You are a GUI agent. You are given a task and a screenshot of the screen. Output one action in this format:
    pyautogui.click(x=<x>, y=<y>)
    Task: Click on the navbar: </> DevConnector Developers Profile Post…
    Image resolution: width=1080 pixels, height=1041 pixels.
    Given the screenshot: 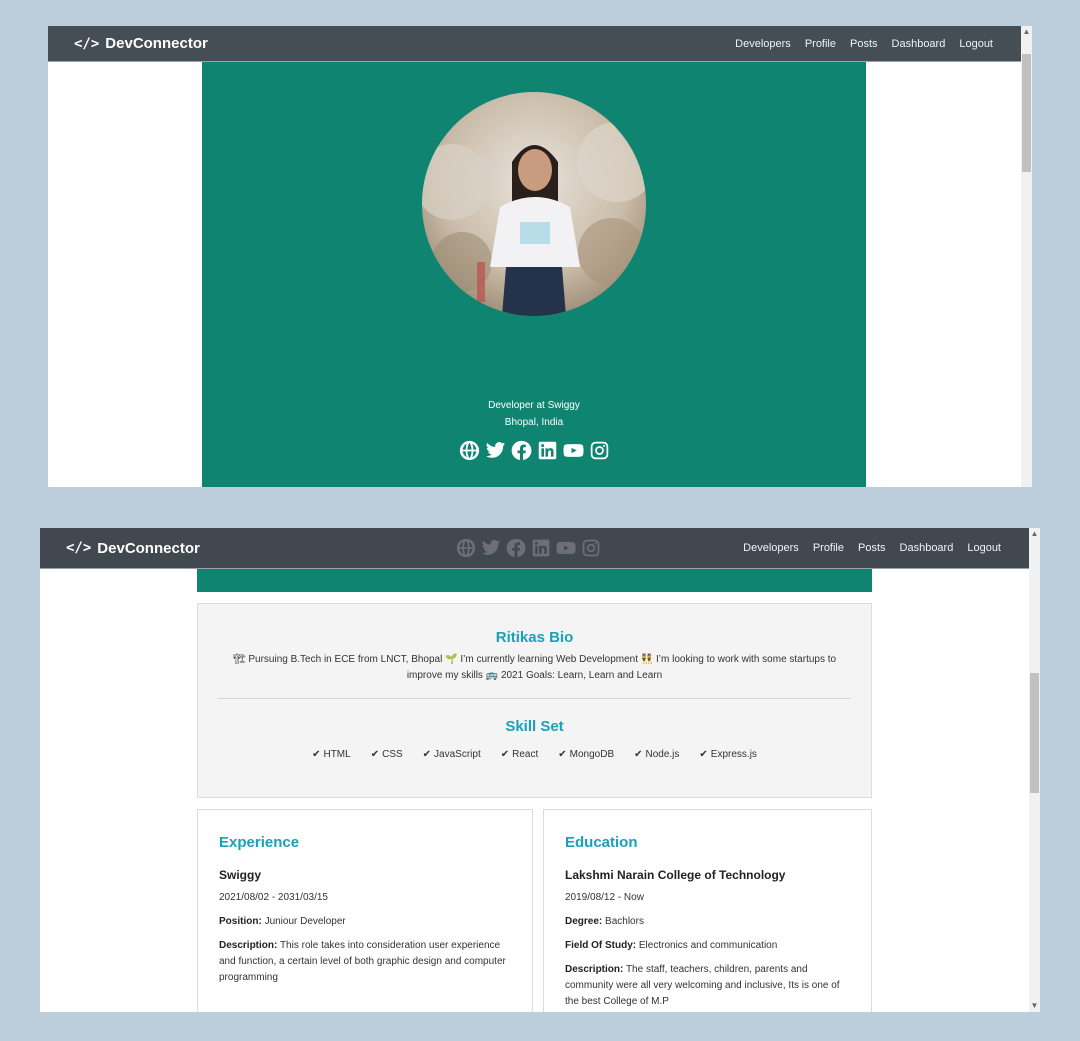 What is the action you would take?
    pyautogui.click(x=534, y=44)
    